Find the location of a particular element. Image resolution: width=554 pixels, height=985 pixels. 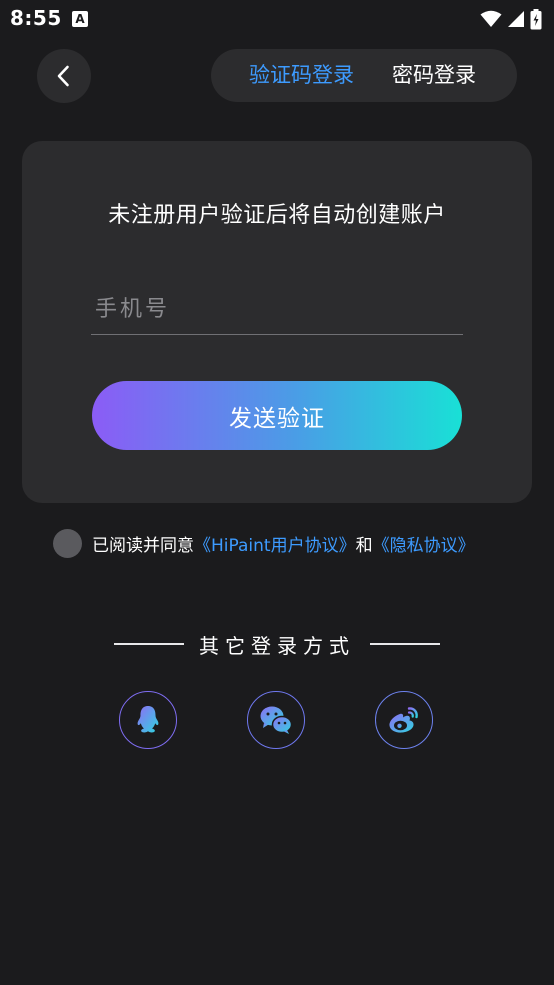

agreement-checkbox is located at coordinates (67, 543).